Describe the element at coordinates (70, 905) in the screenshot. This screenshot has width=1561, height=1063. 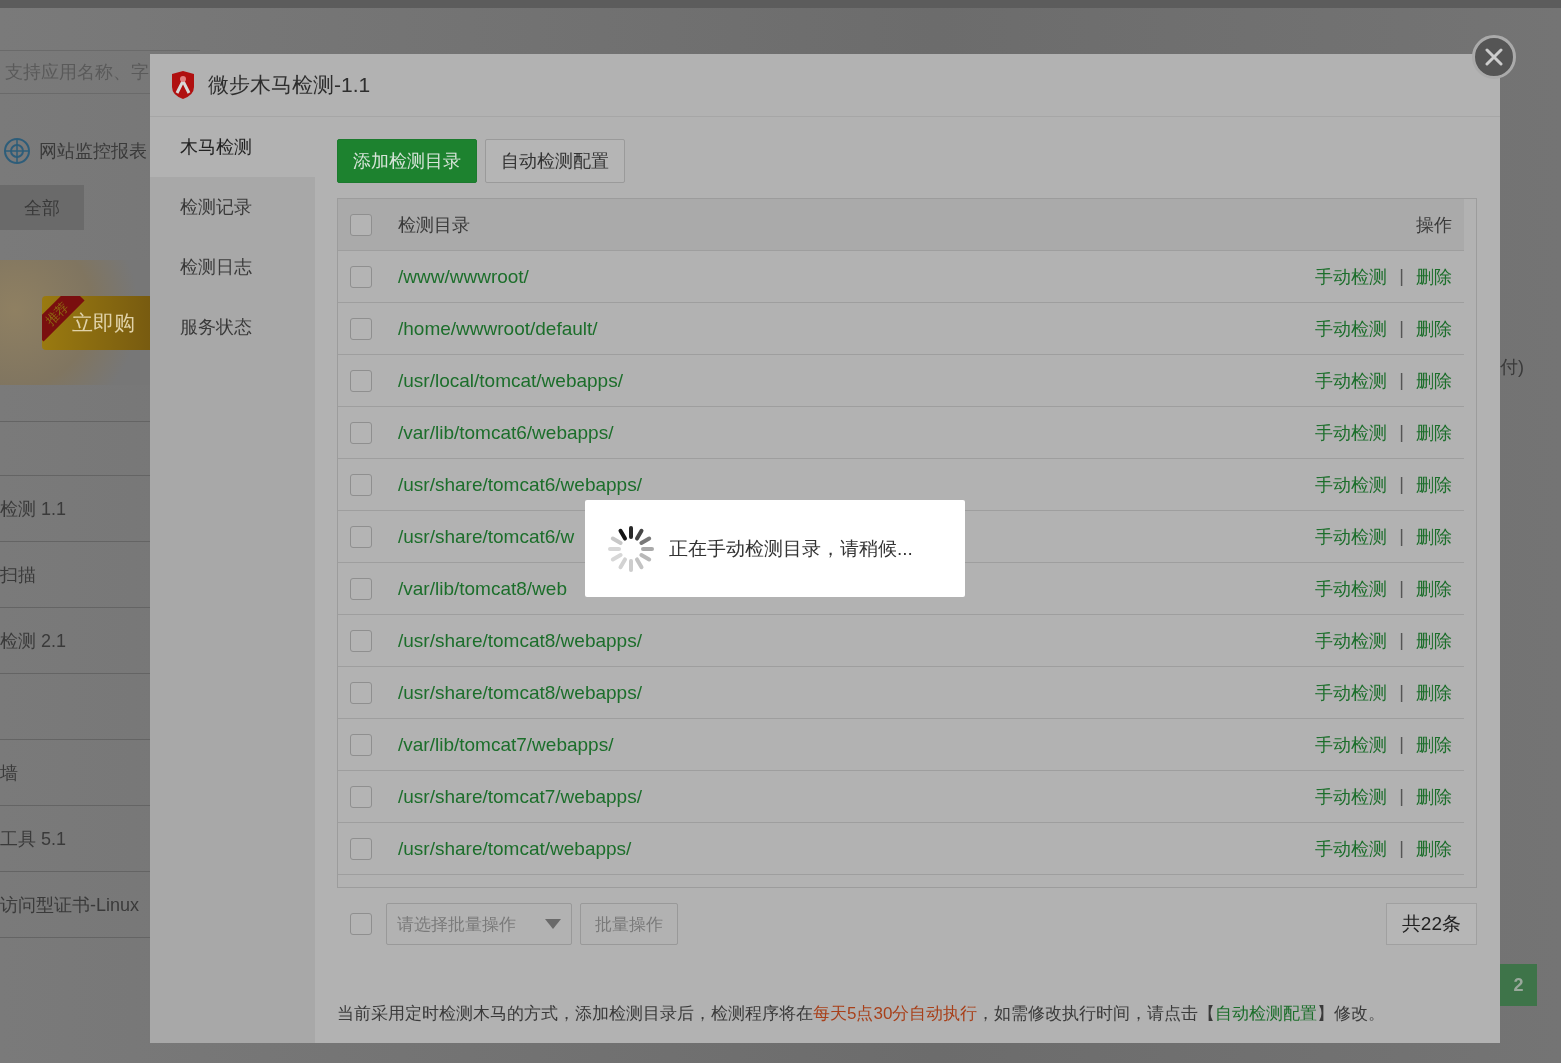
I see `plugin-name: 访问型证书-Linux` at that location.